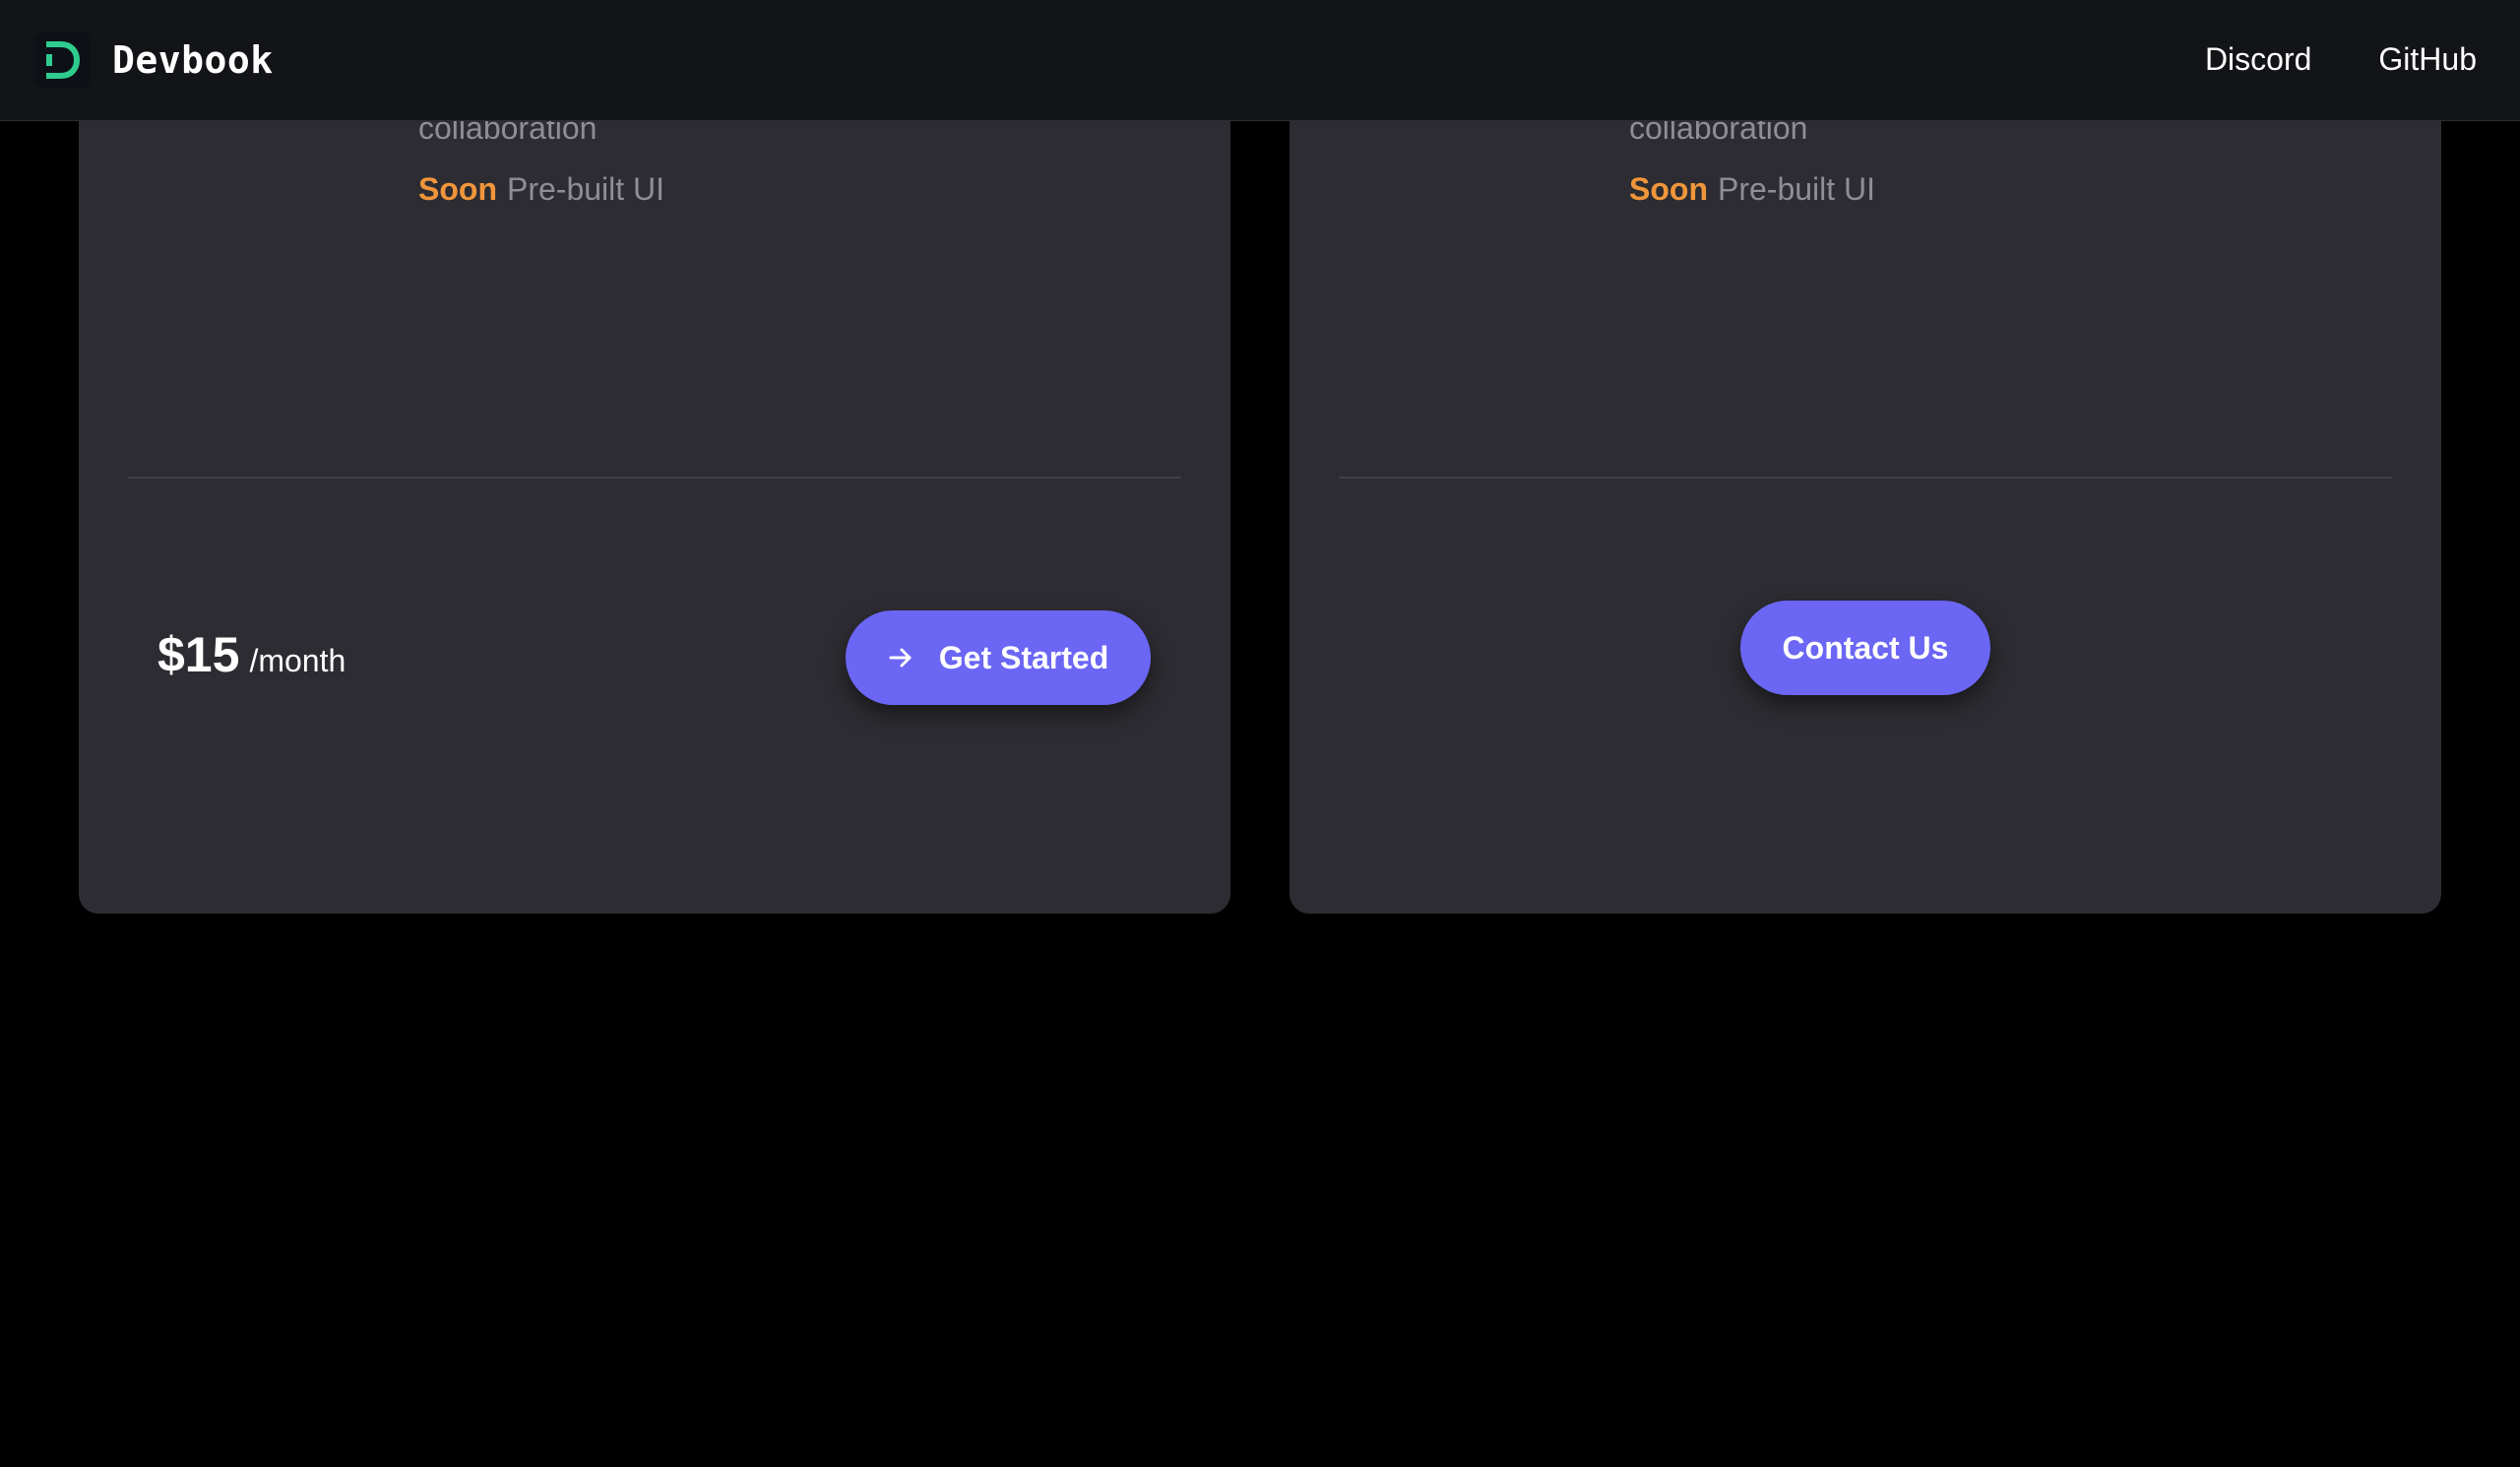  I want to click on price: $15/month, so click(252, 654).